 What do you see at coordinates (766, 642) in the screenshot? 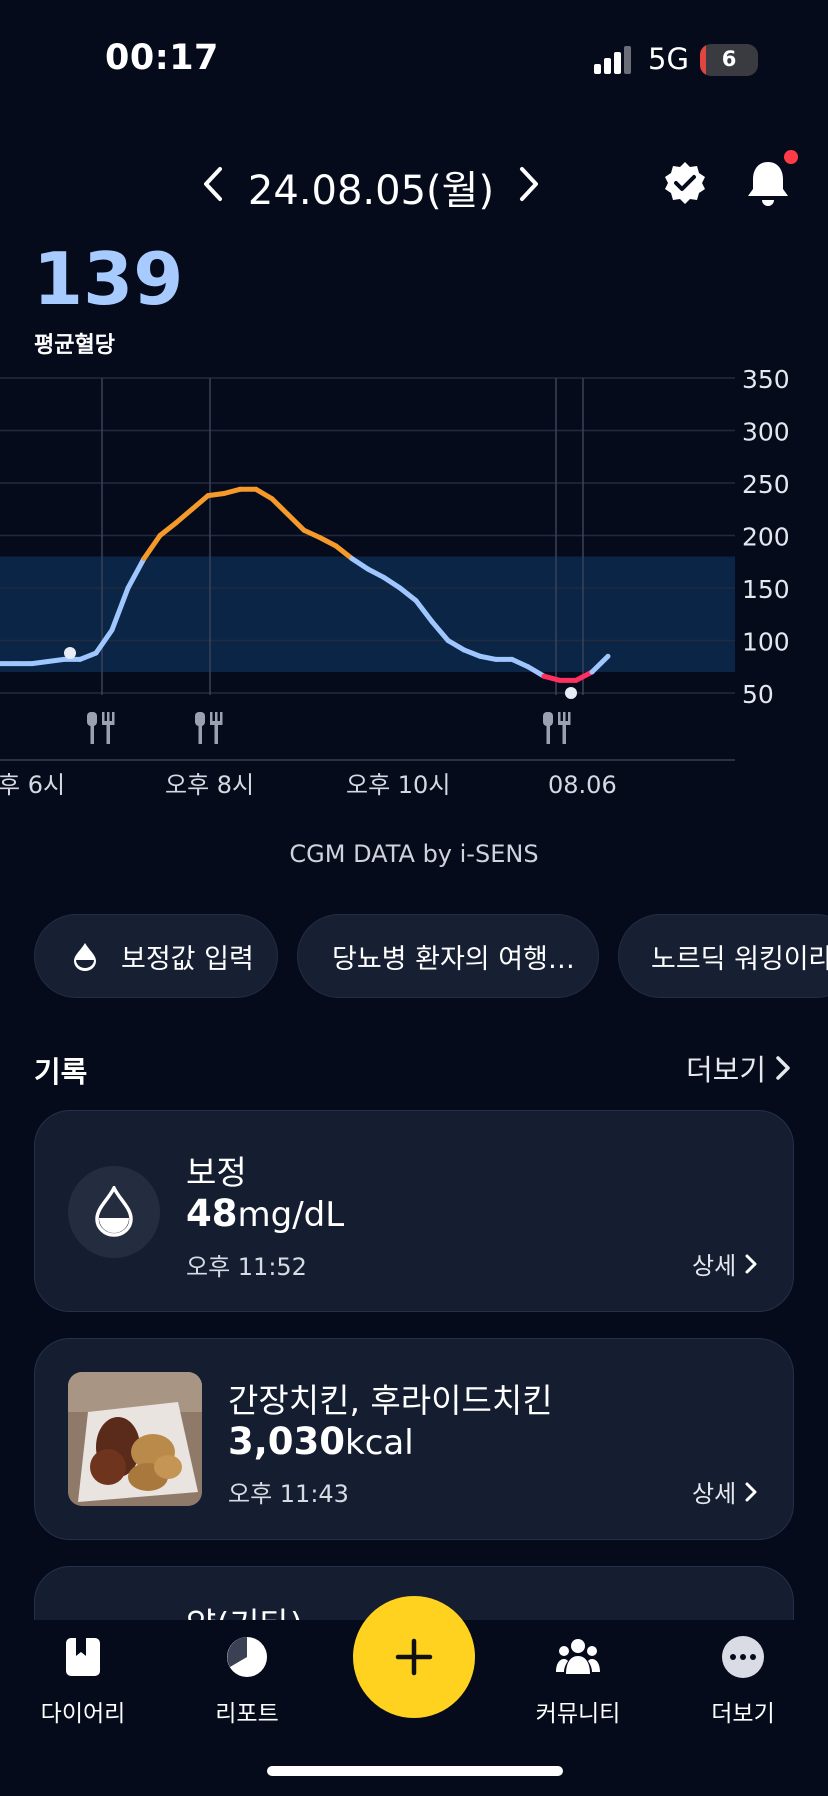
I see `y-tick-label: 100` at bounding box center [766, 642].